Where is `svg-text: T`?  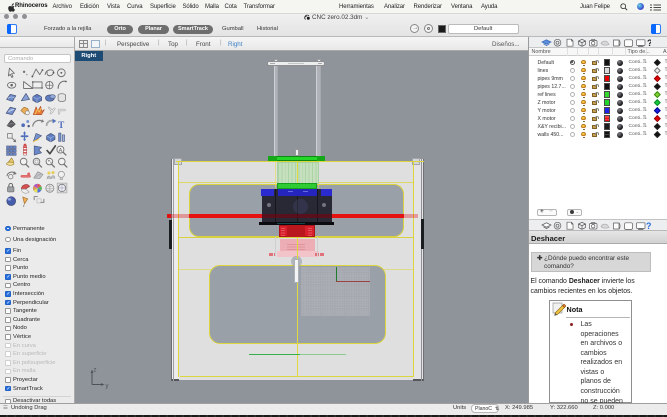
svg-text: T is located at coordinates (61, 125).